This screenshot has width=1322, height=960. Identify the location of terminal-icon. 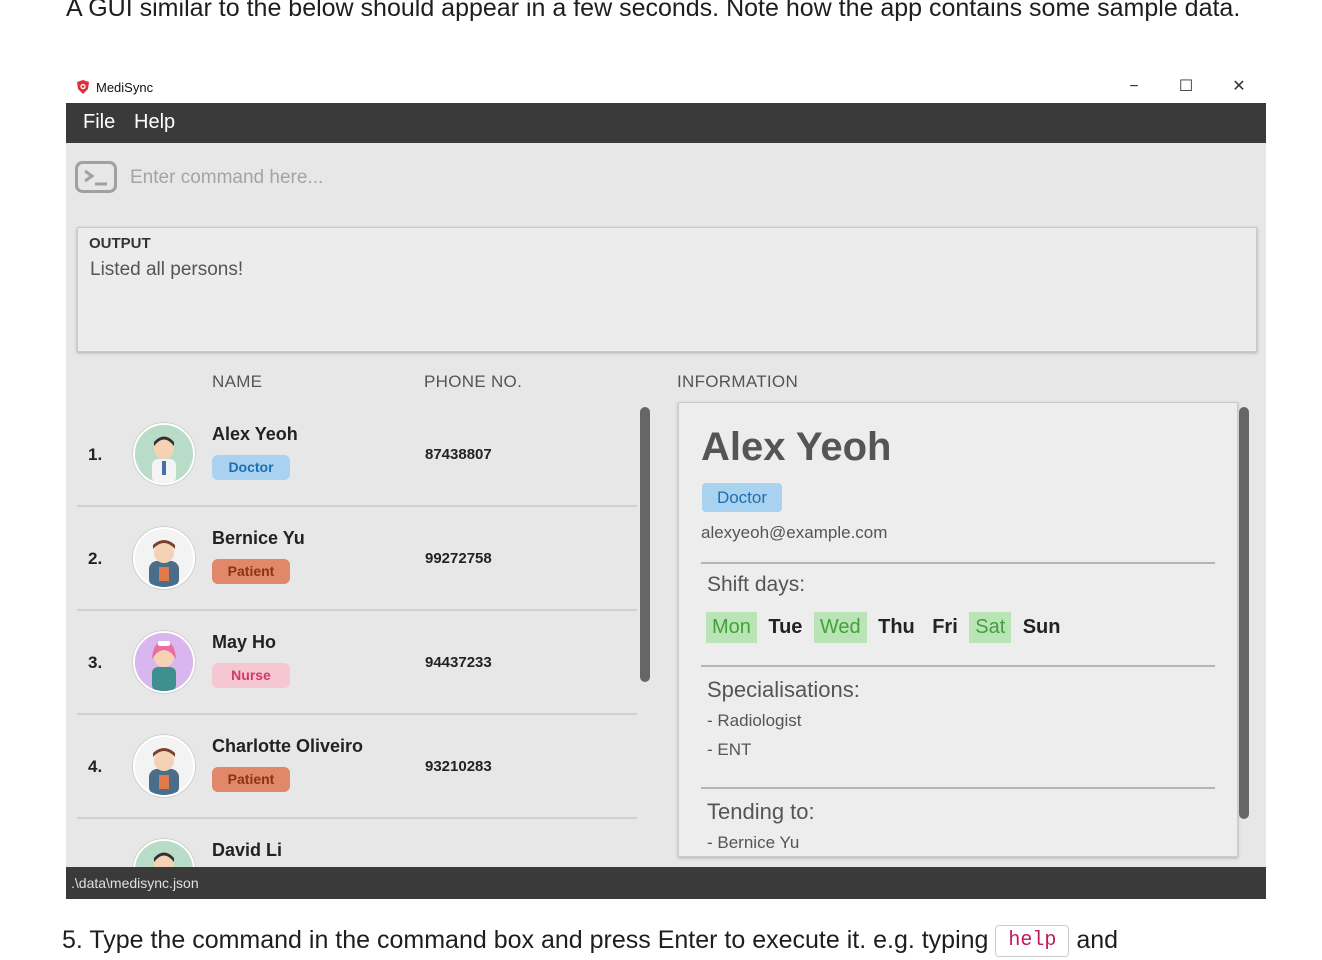
(96, 177).